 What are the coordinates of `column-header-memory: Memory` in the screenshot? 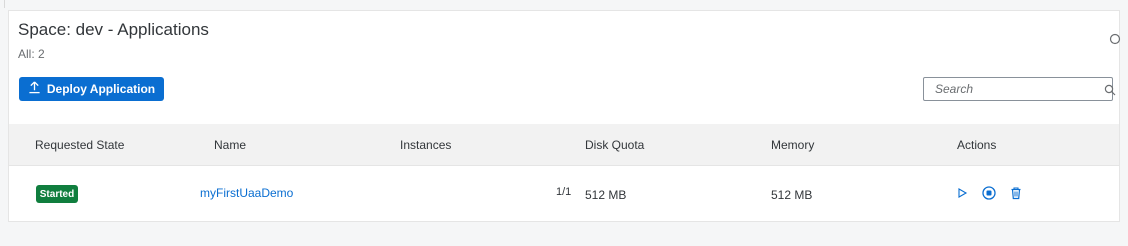 It's located at (792, 145).